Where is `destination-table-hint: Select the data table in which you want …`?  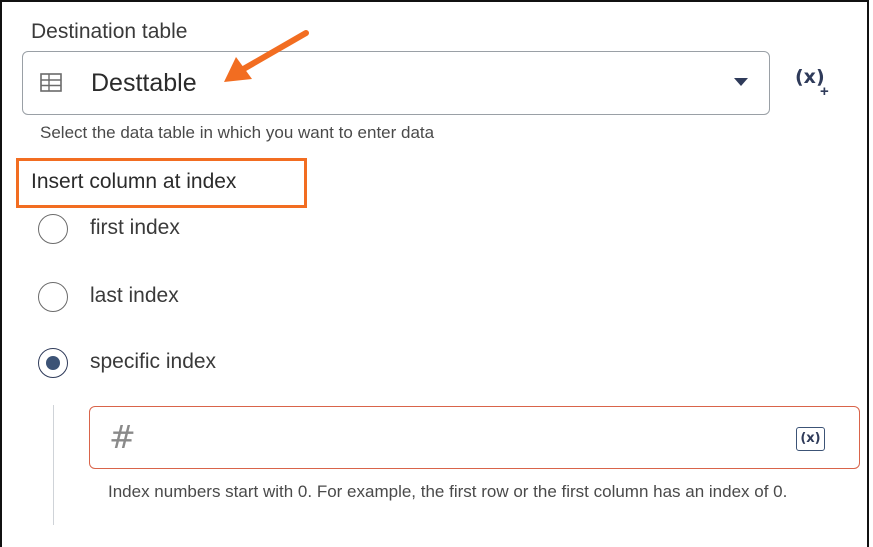 destination-table-hint: Select the data table in which you want … is located at coordinates (237, 132).